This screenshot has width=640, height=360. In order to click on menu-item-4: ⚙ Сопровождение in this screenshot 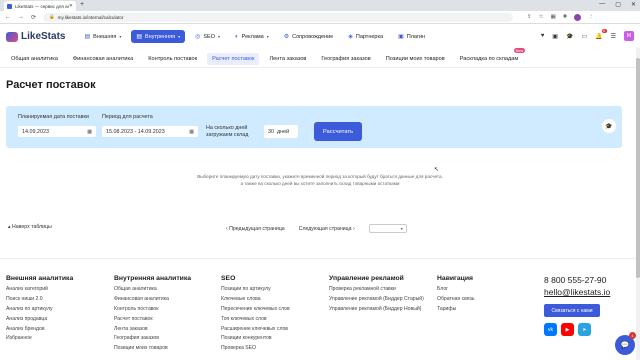, I will do `click(309, 36)`.